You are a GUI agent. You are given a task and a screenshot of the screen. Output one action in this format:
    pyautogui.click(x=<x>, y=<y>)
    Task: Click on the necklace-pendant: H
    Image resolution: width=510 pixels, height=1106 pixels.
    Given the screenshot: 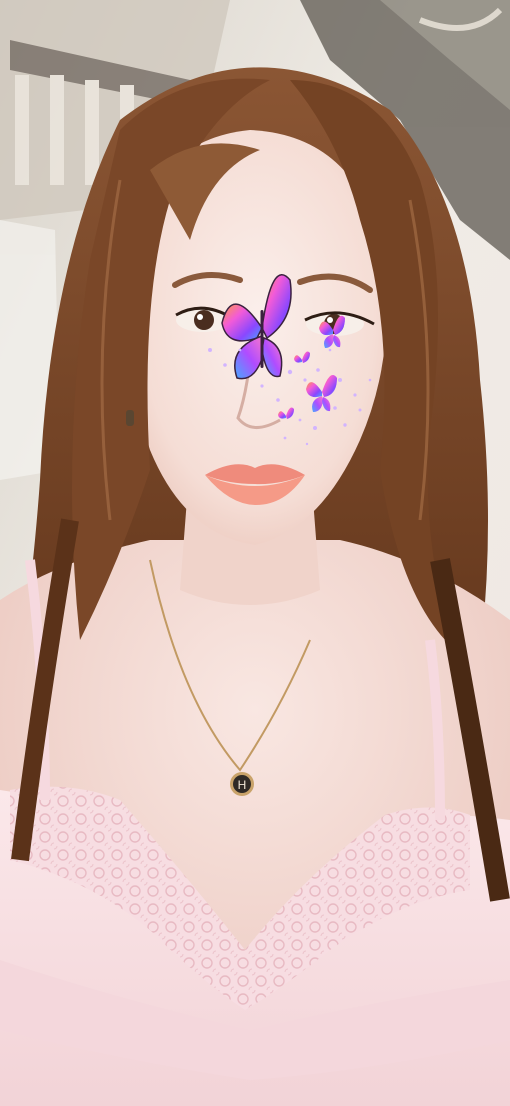 What is the action you would take?
    pyautogui.click(x=242, y=784)
    